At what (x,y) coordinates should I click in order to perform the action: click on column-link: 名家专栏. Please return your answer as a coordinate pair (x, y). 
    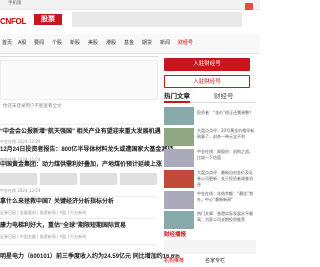
    Looking at the image, I should click on (215, 261).